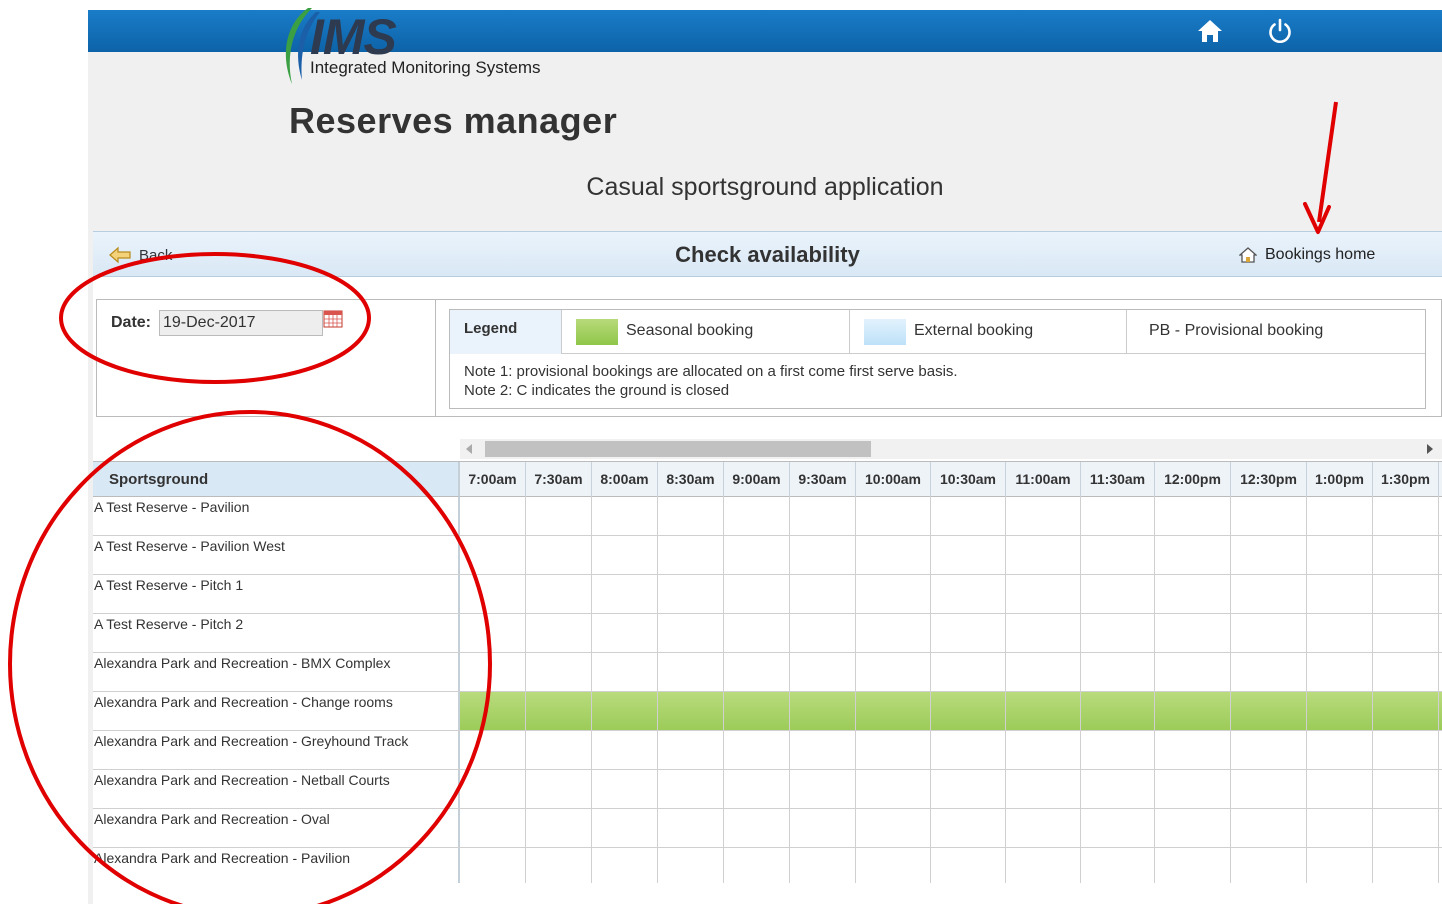  What do you see at coordinates (333, 319) in the screenshot?
I see `calendar-icon` at bounding box center [333, 319].